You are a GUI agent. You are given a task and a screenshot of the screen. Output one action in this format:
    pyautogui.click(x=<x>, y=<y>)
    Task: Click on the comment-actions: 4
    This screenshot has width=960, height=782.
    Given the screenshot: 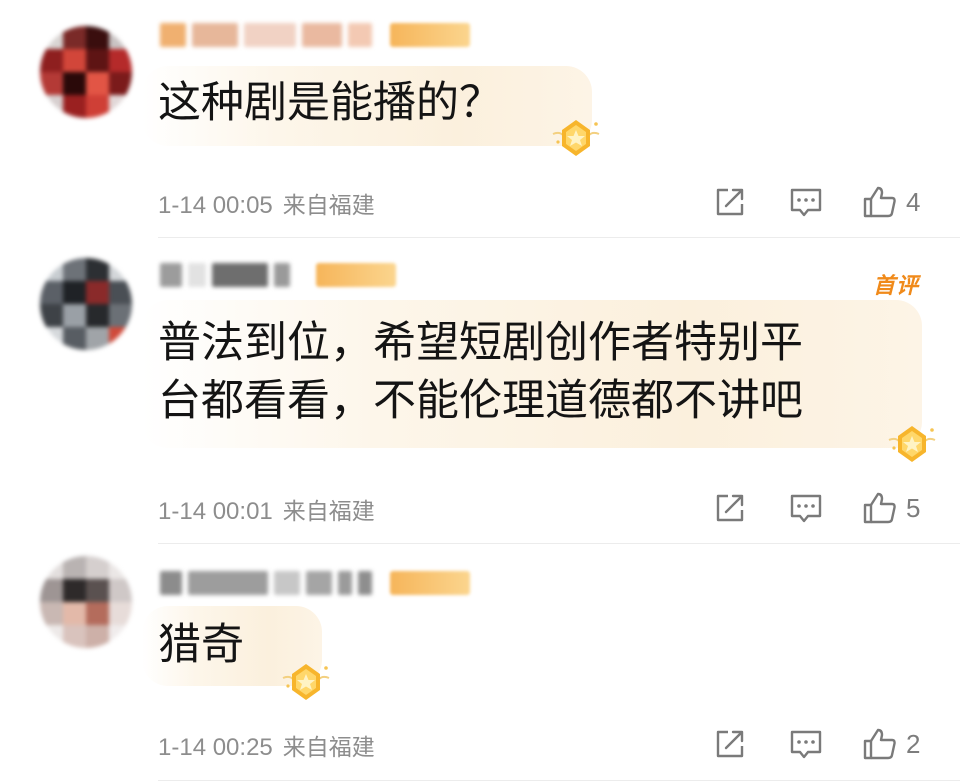 What is the action you would take?
    pyautogui.click(x=816, y=202)
    